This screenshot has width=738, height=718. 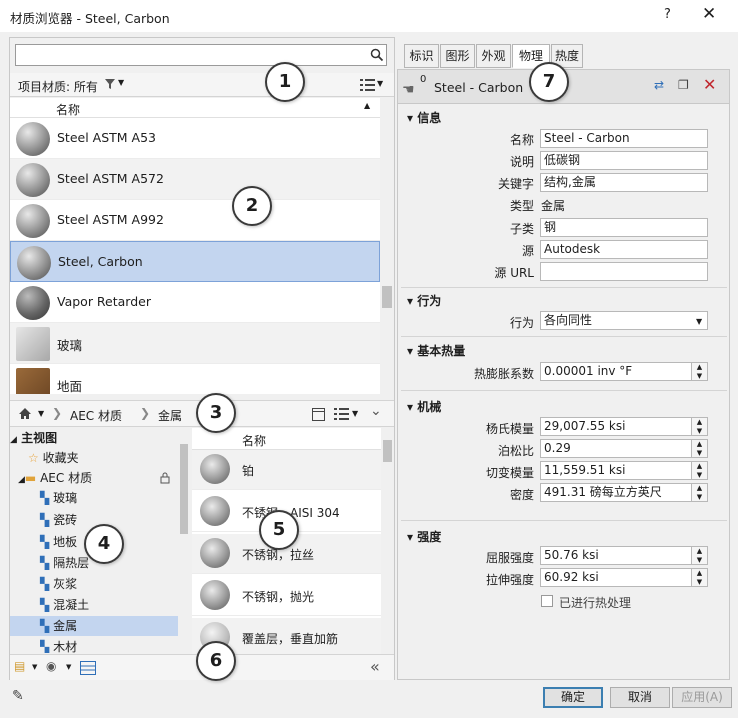 I want to click on section-info-header: ▾ 信息, so click(x=424, y=117).